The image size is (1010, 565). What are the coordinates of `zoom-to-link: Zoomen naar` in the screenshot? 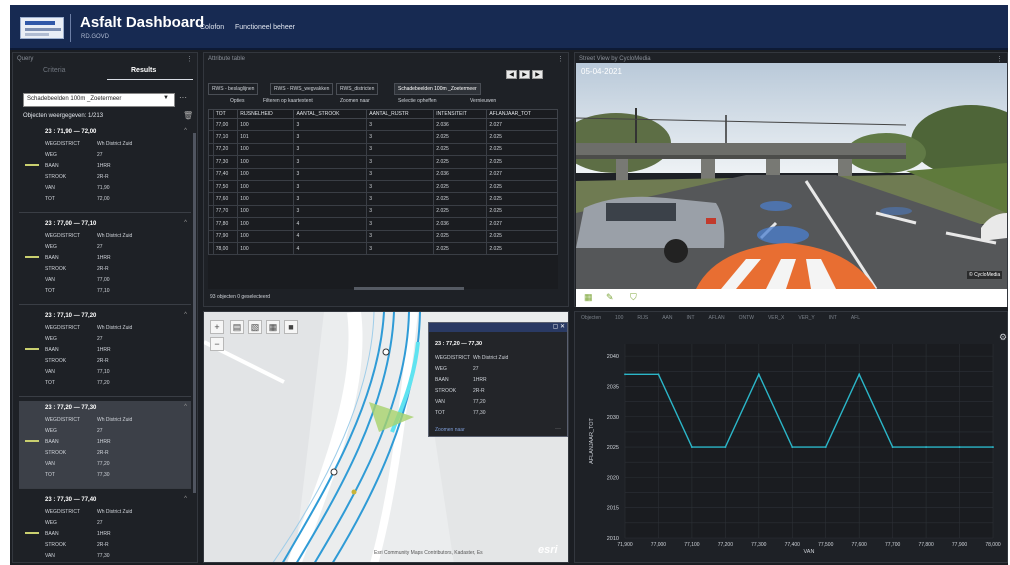 It's located at (450, 430).